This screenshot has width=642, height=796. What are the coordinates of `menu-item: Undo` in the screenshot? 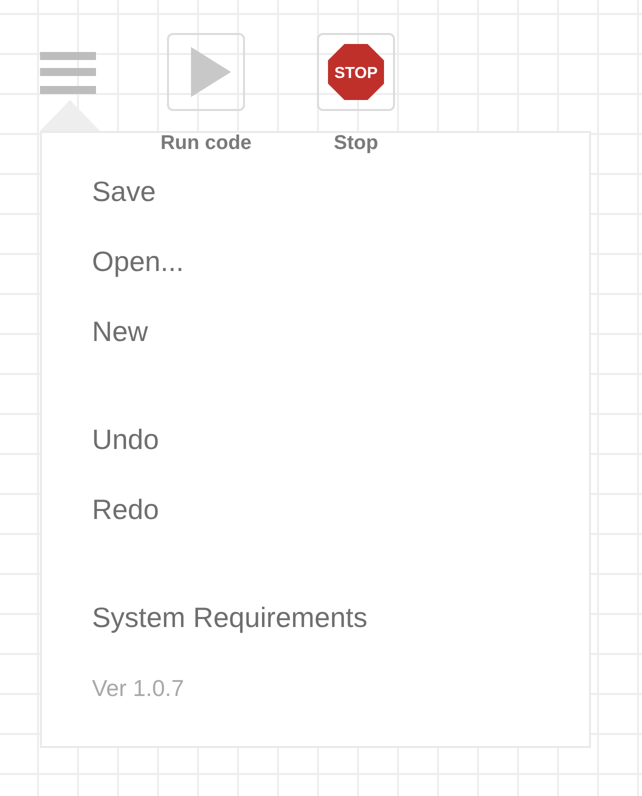 It's located at (125, 440).